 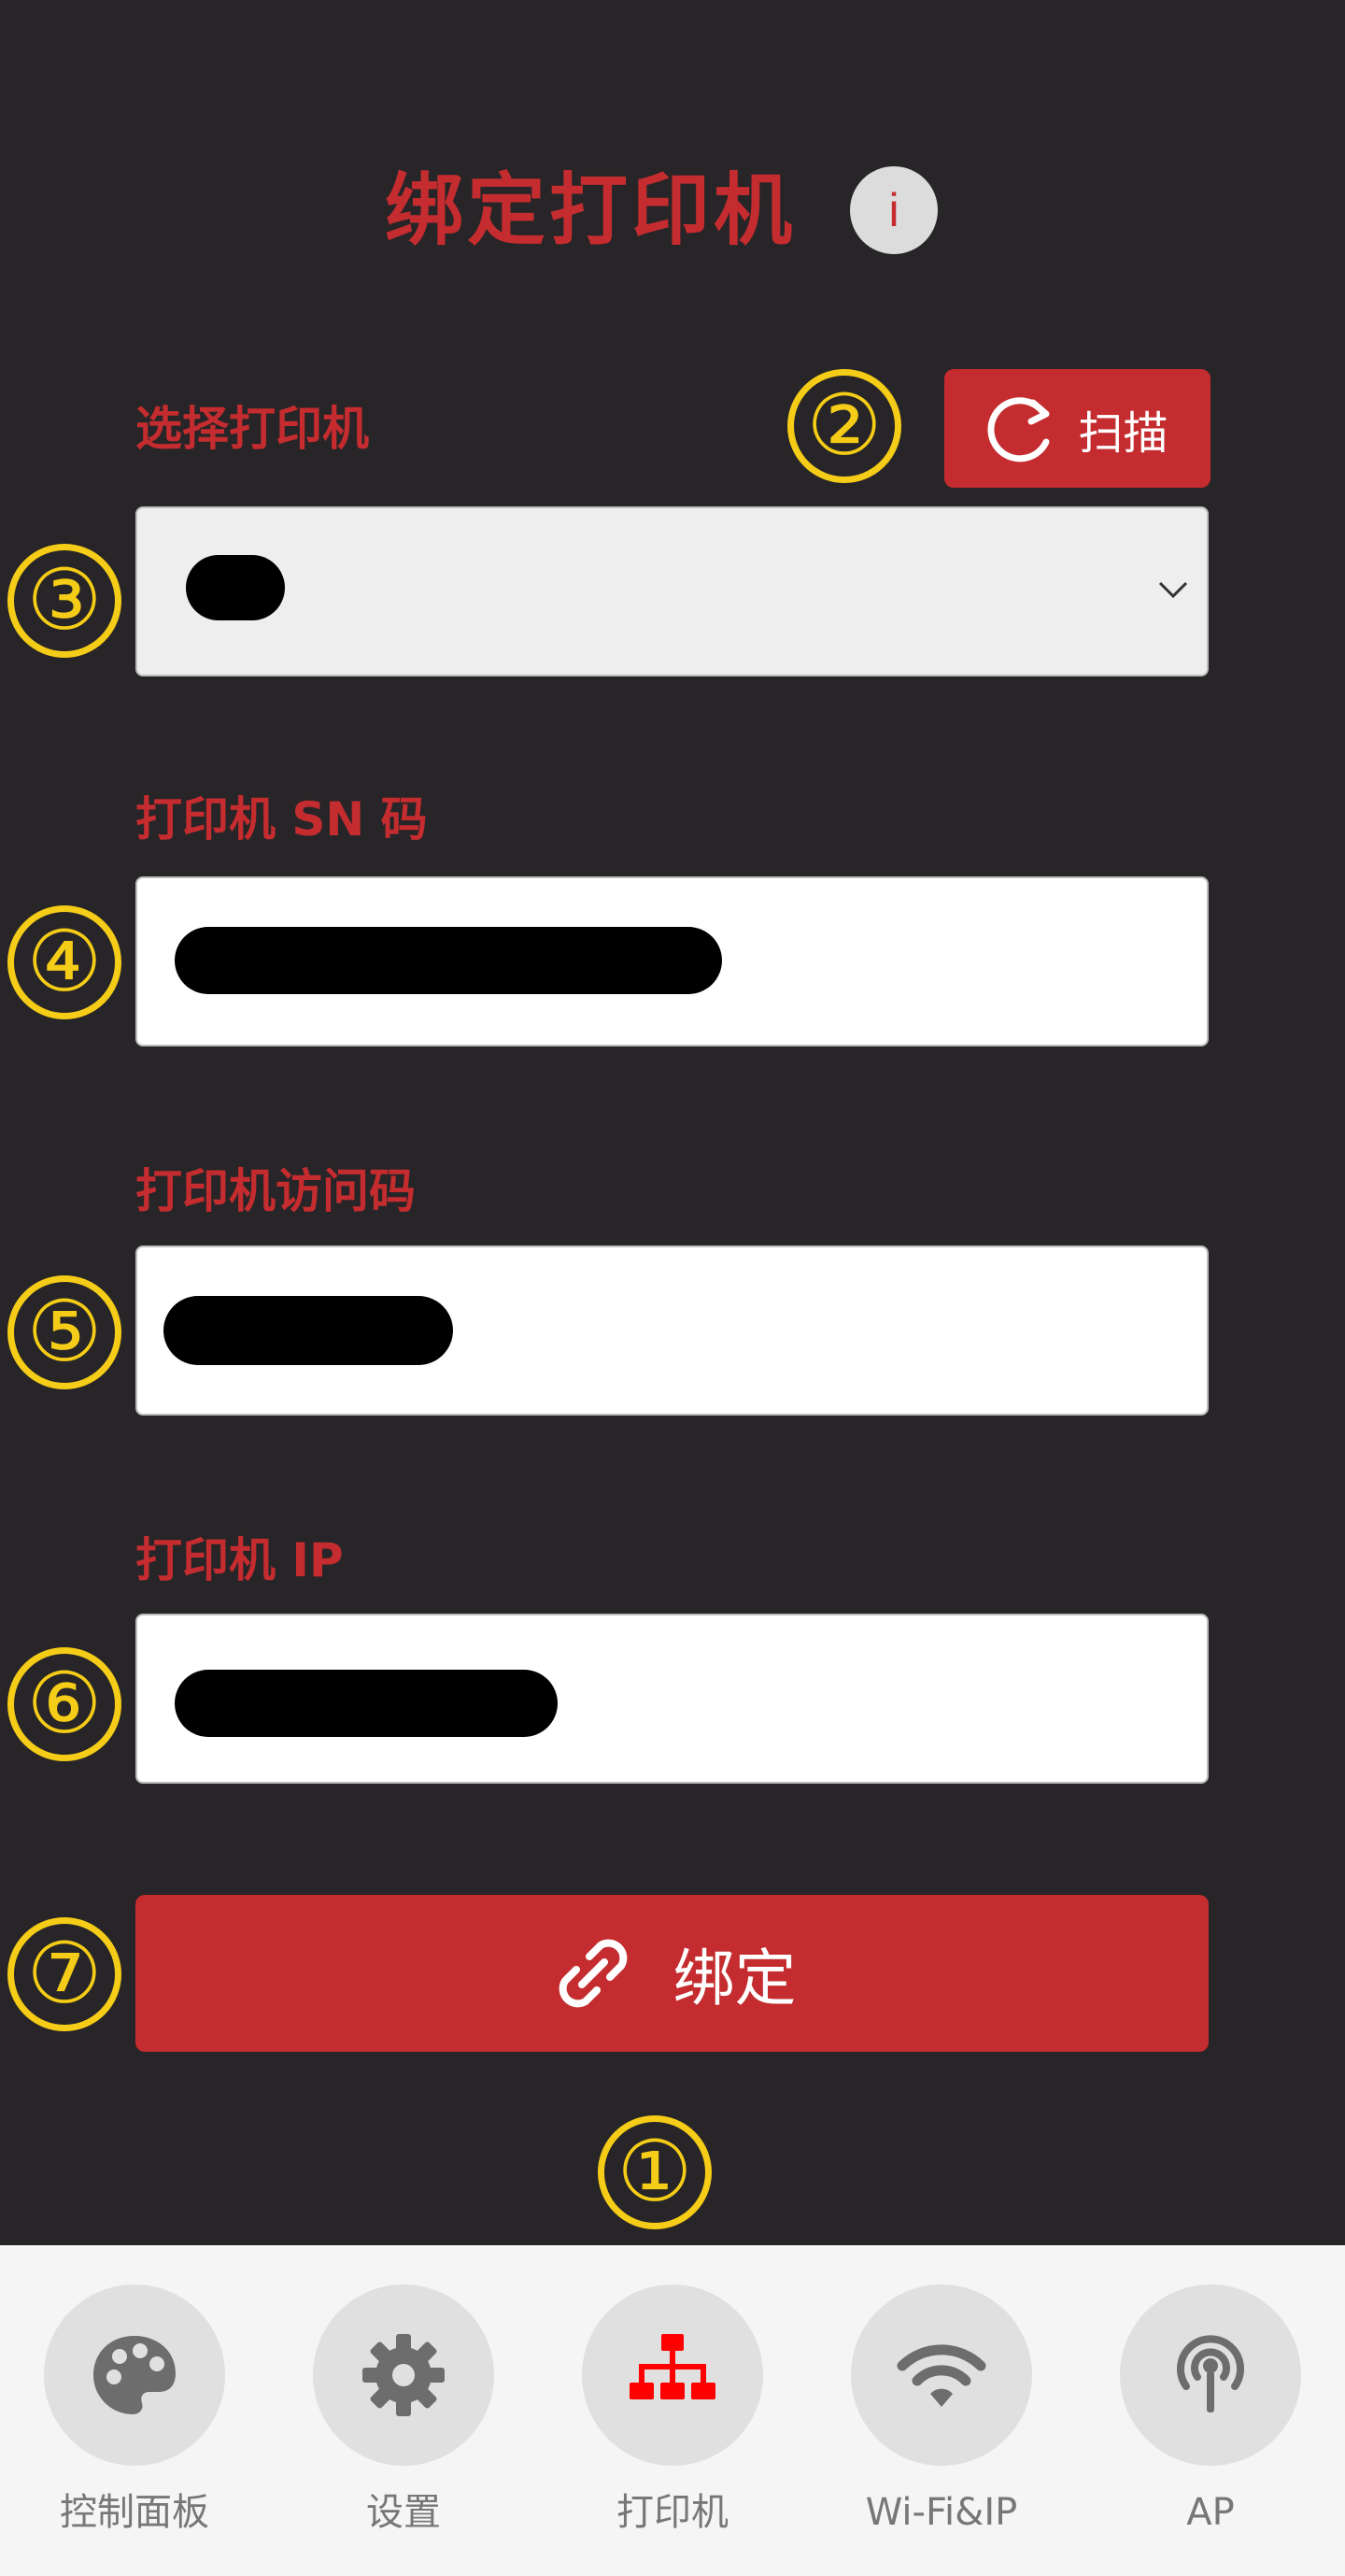 I want to click on palette-icon, so click(x=134, y=2375).